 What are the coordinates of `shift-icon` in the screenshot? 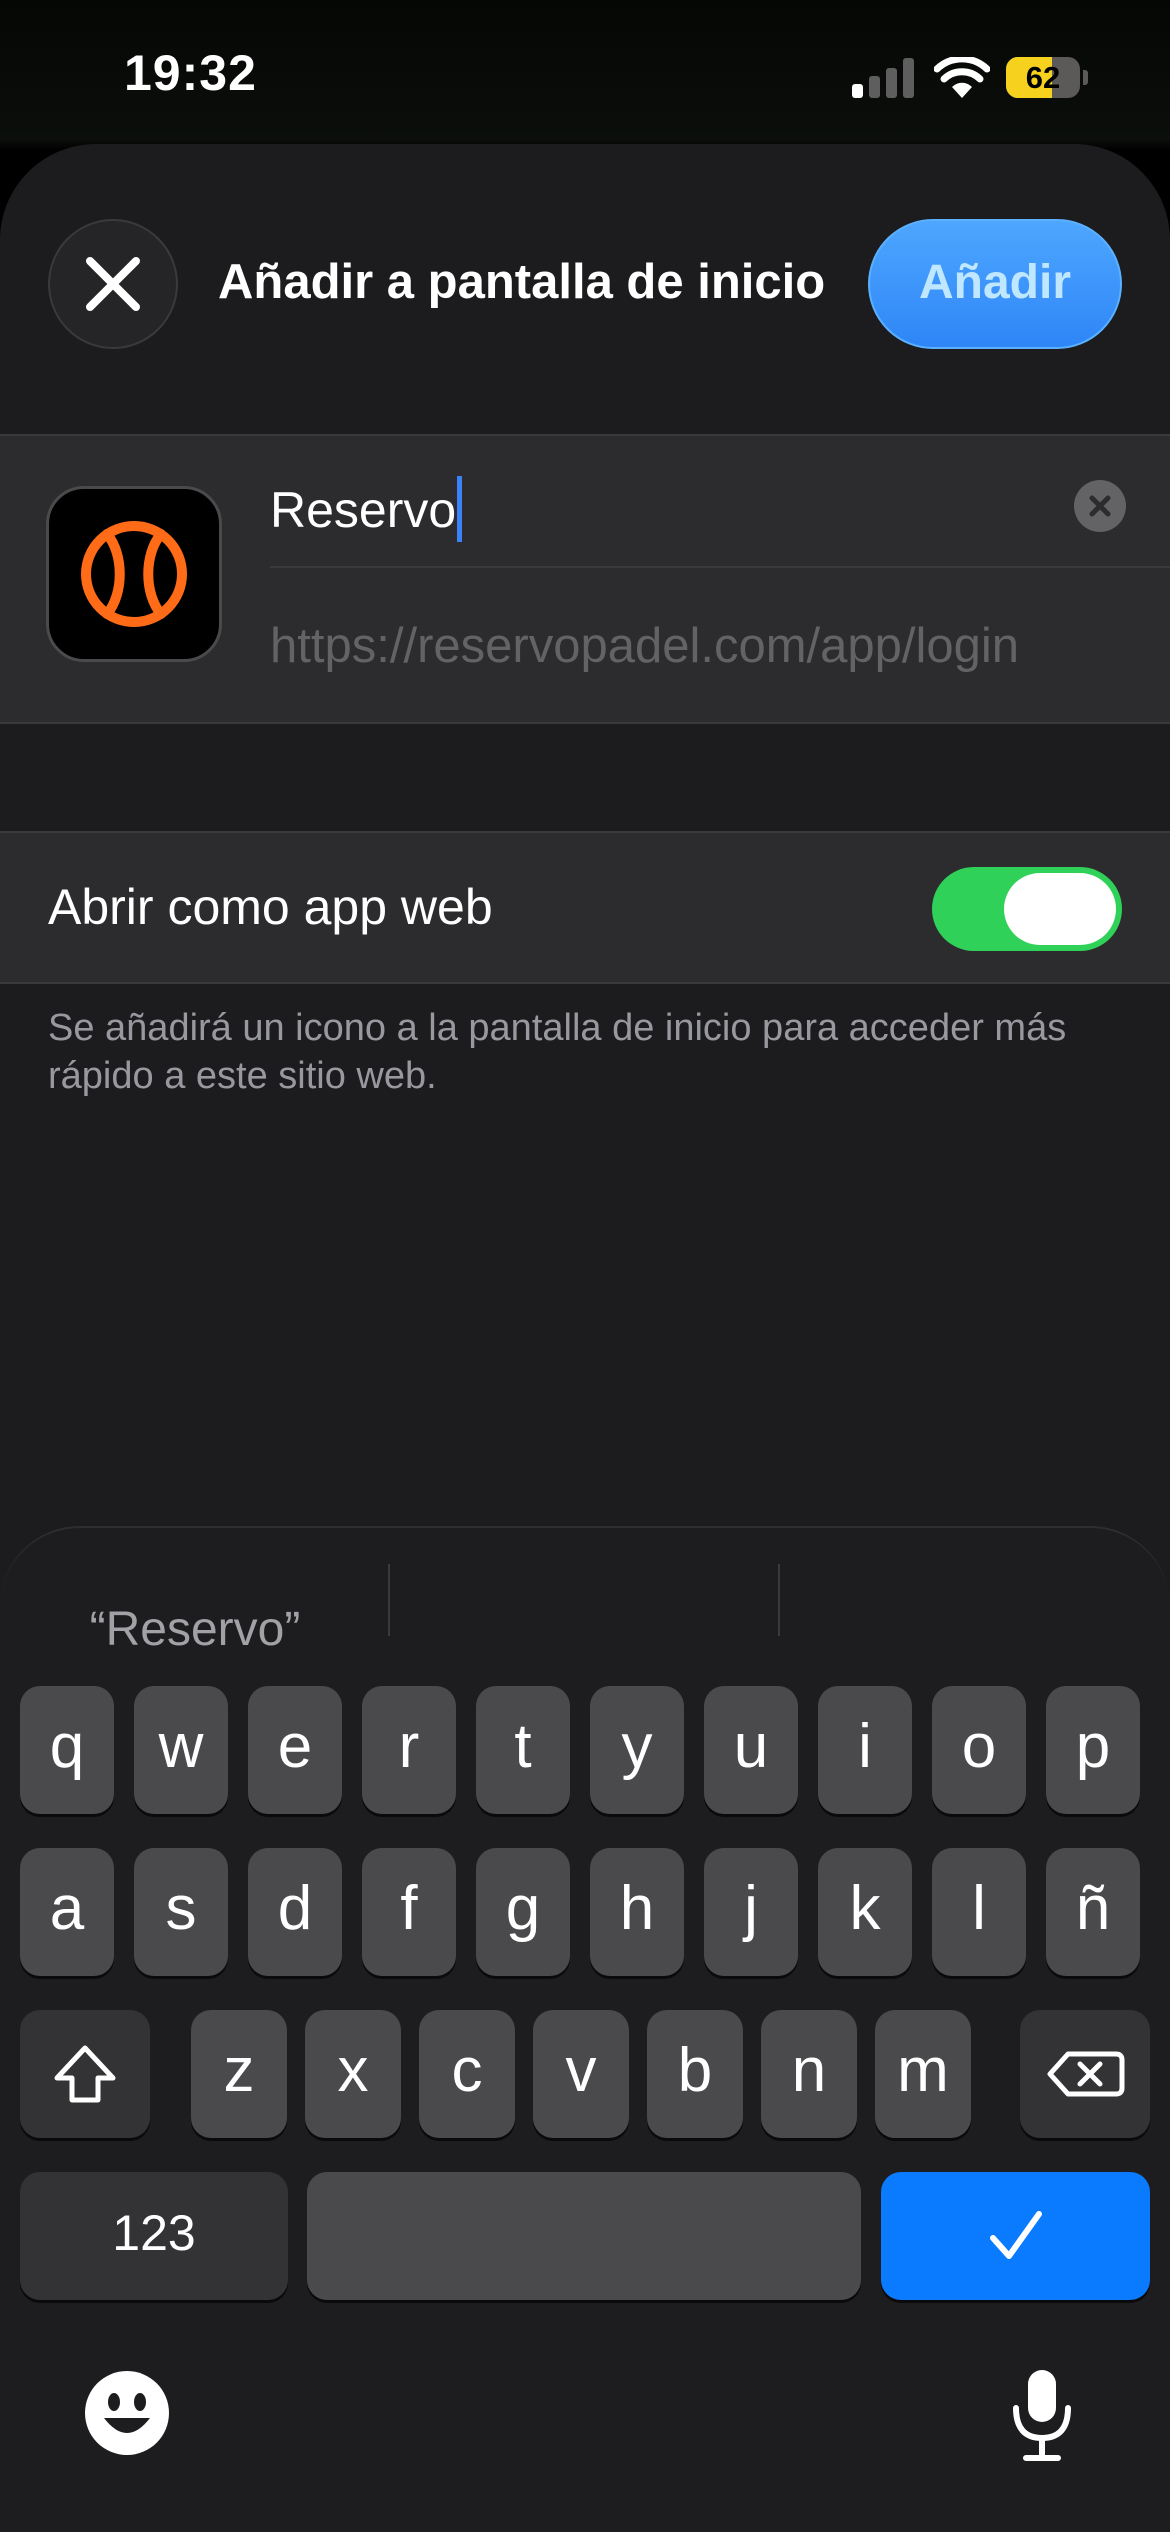 It's located at (85, 2074).